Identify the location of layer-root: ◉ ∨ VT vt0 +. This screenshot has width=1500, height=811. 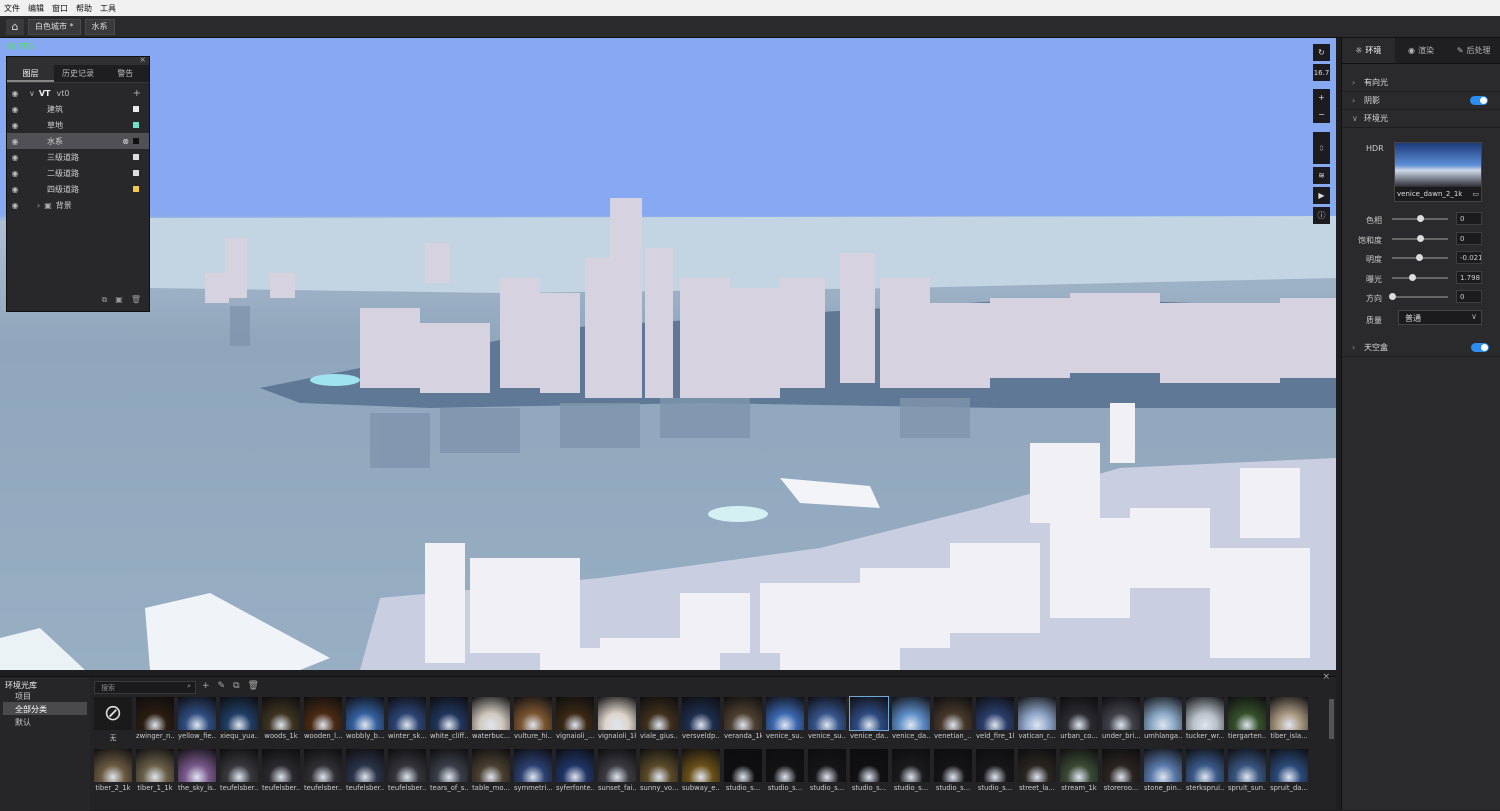
(78, 93).